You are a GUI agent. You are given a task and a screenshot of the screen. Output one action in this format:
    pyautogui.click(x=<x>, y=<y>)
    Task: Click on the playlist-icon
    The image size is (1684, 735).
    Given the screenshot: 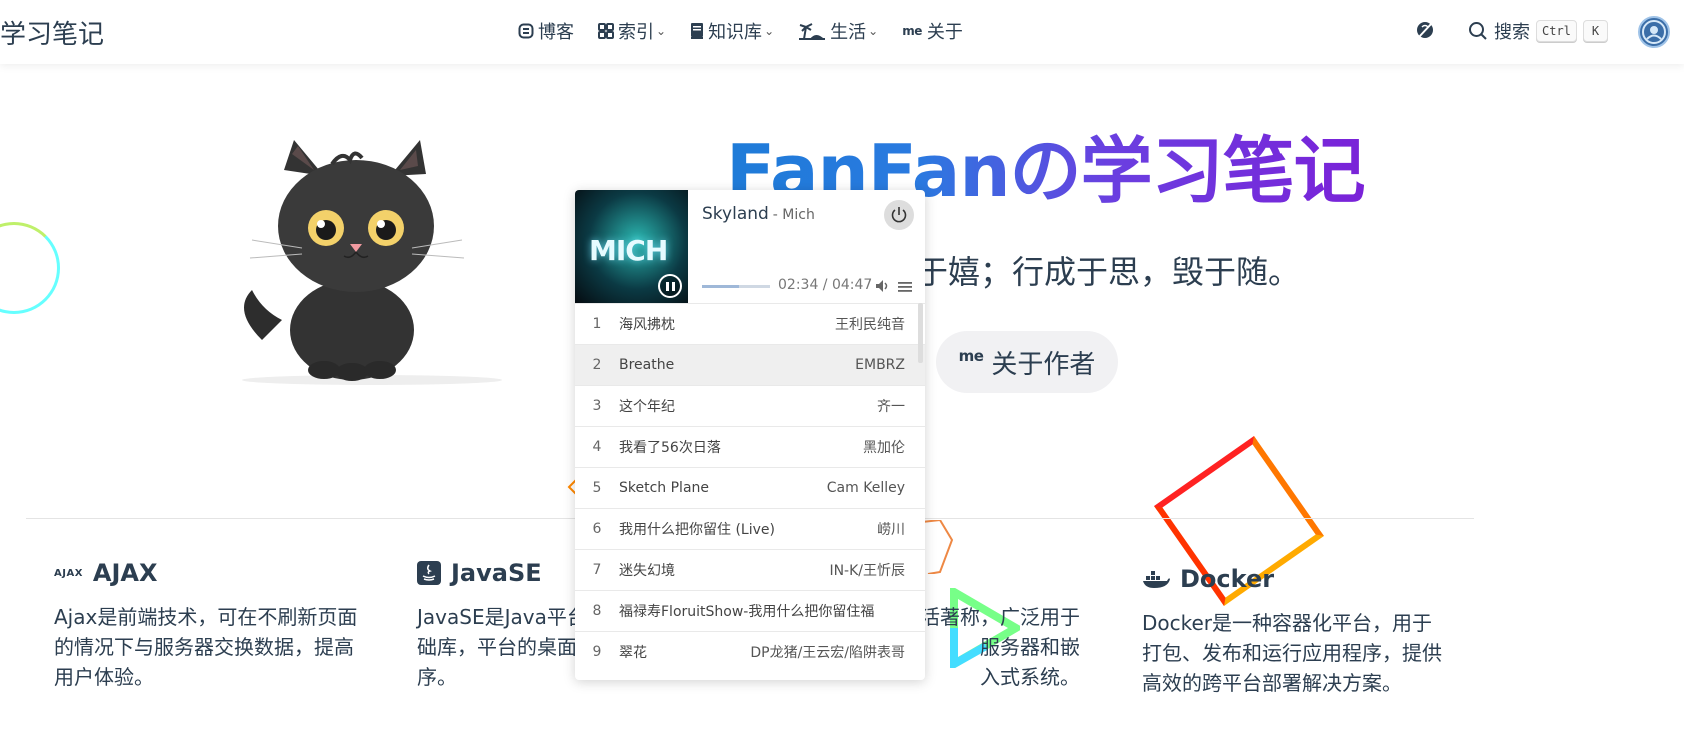 What is the action you would take?
    pyautogui.click(x=905, y=286)
    